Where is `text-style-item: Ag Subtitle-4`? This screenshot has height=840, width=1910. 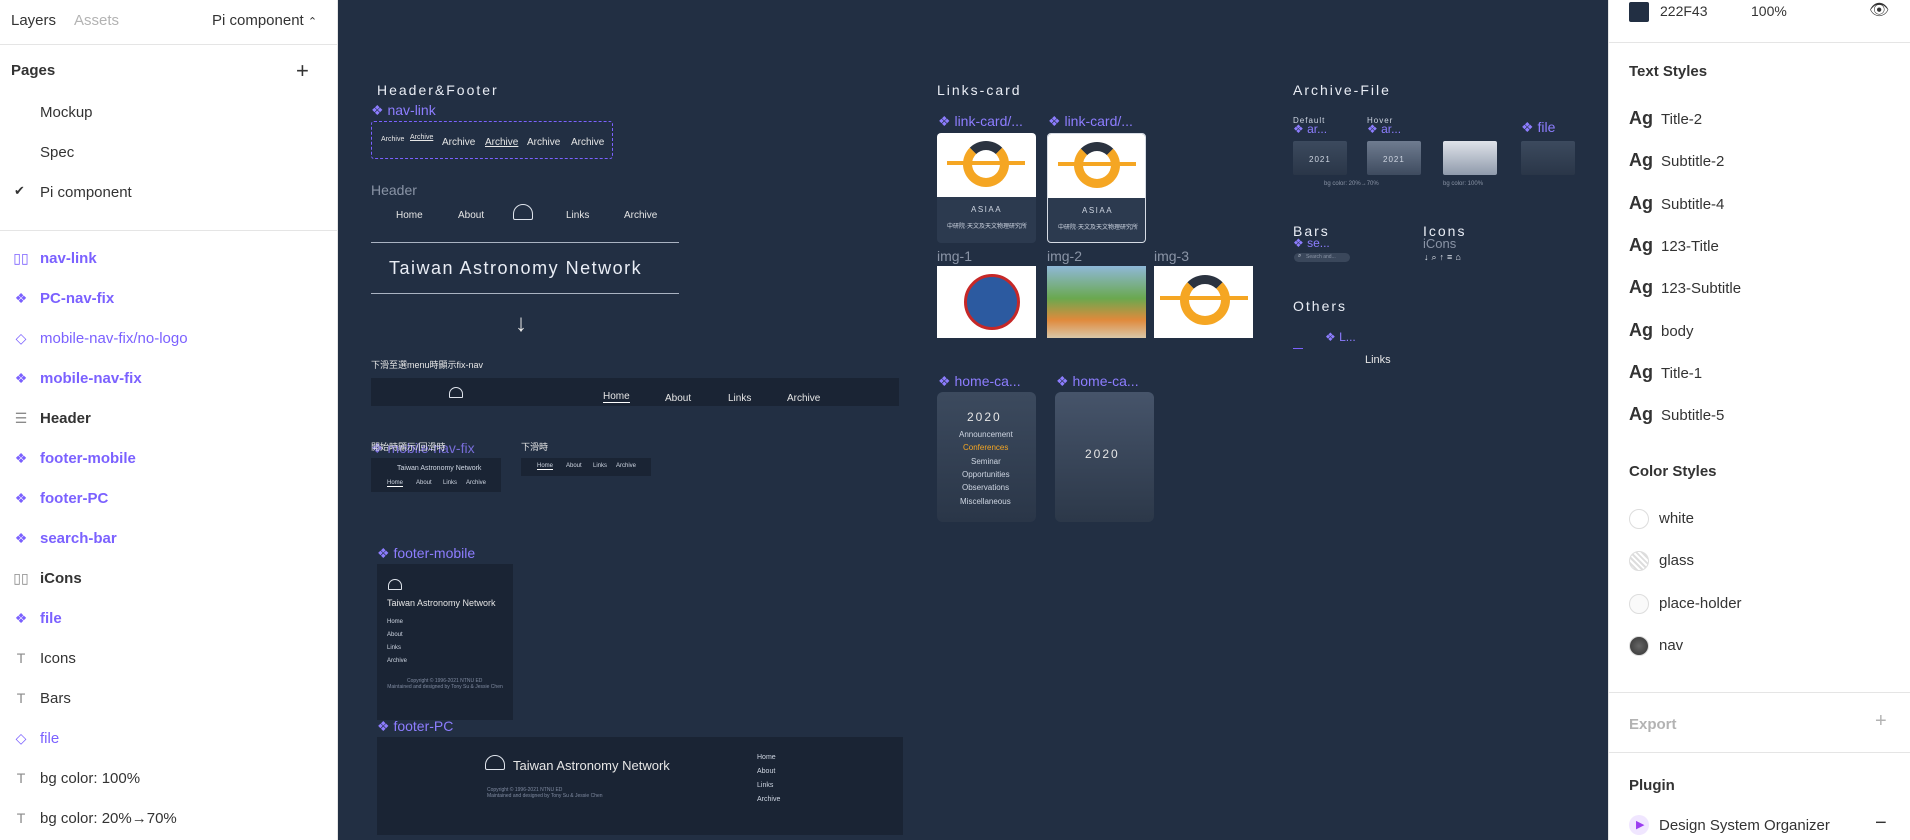 text-style-item: Ag Subtitle-4 is located at coordinates (1676, 203).